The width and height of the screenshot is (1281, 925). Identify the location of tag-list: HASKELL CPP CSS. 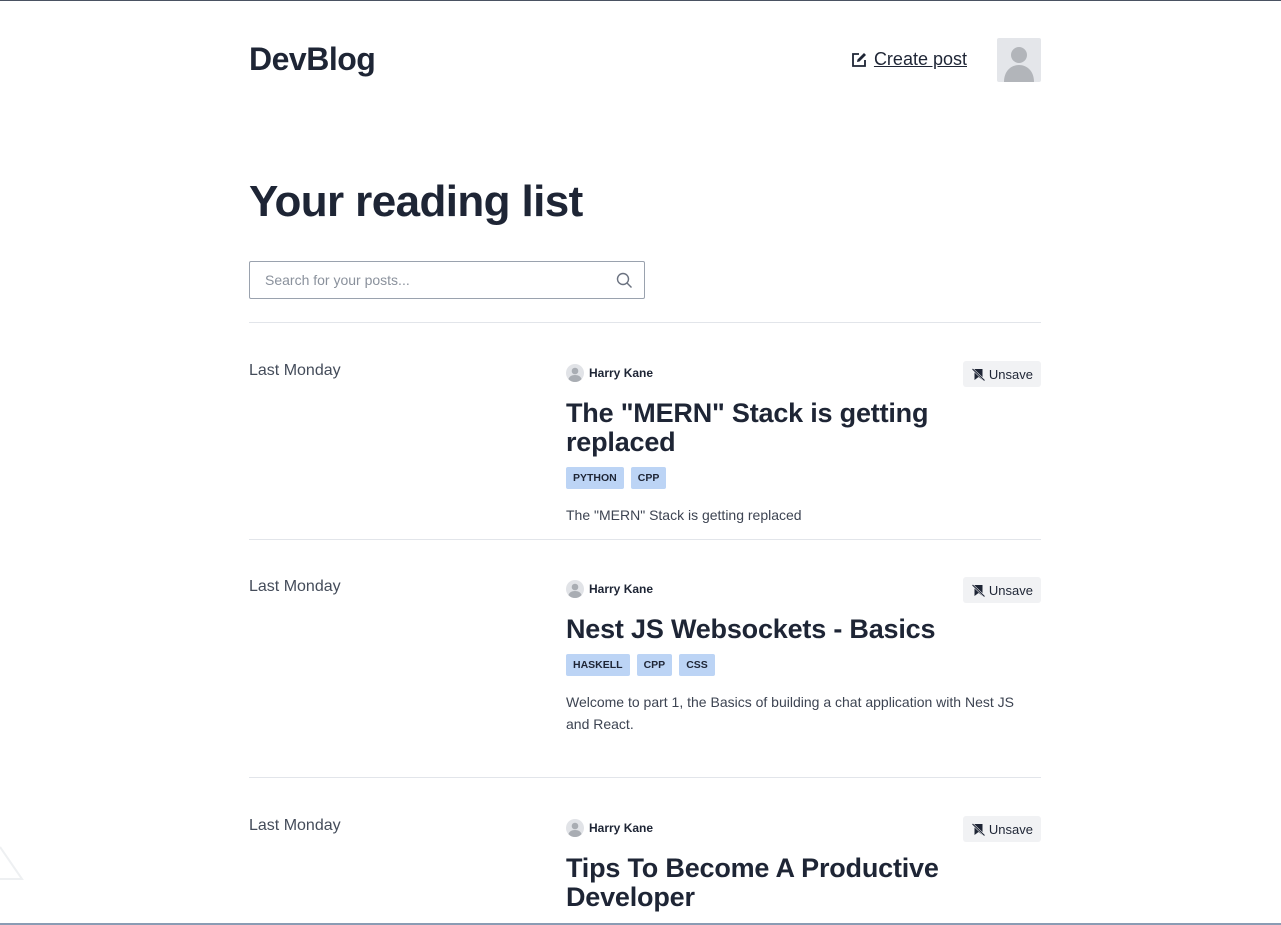
(803, 665).